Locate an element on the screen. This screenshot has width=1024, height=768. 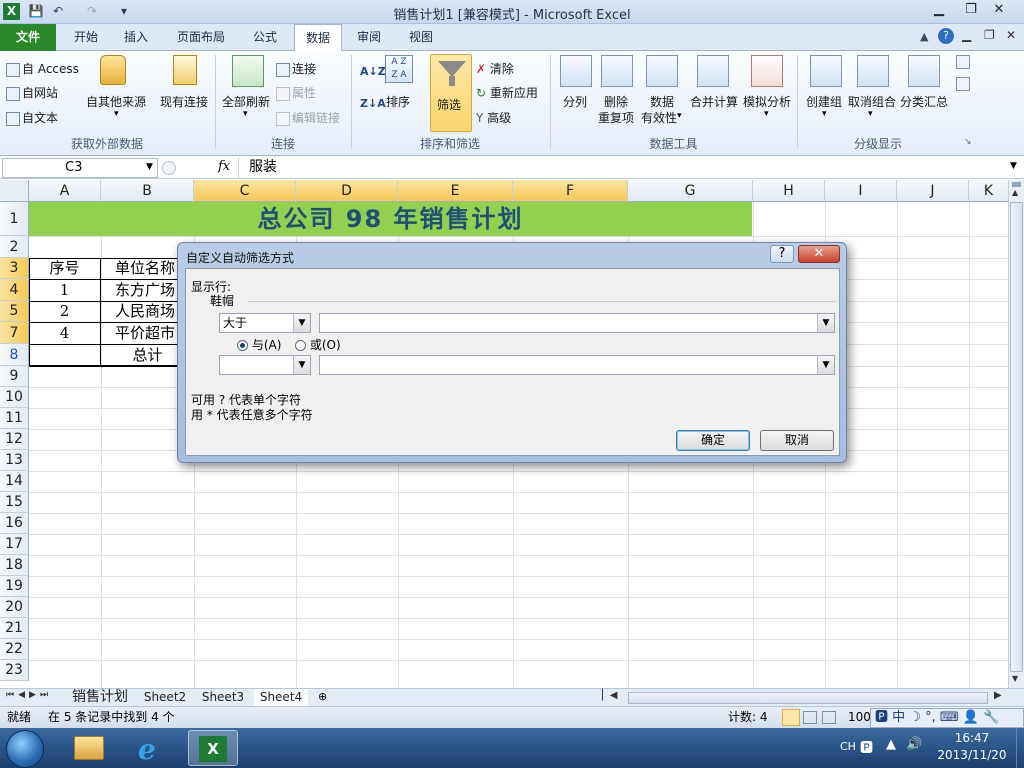
scroll-down-icon: ▼ is located at coordinates (1015, 678).